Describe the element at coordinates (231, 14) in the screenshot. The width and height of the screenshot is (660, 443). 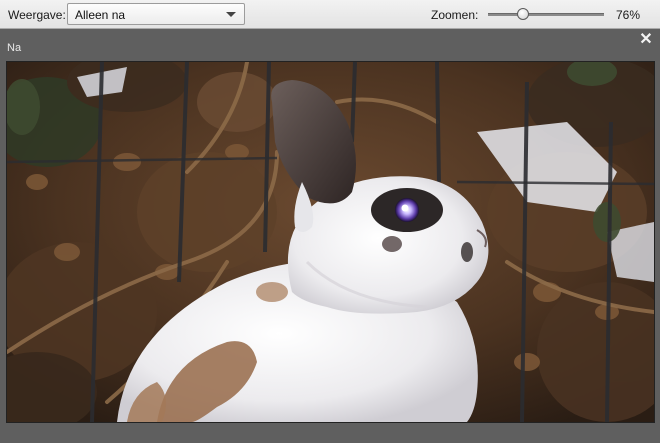
I see `chevron-down-icon` at that location.